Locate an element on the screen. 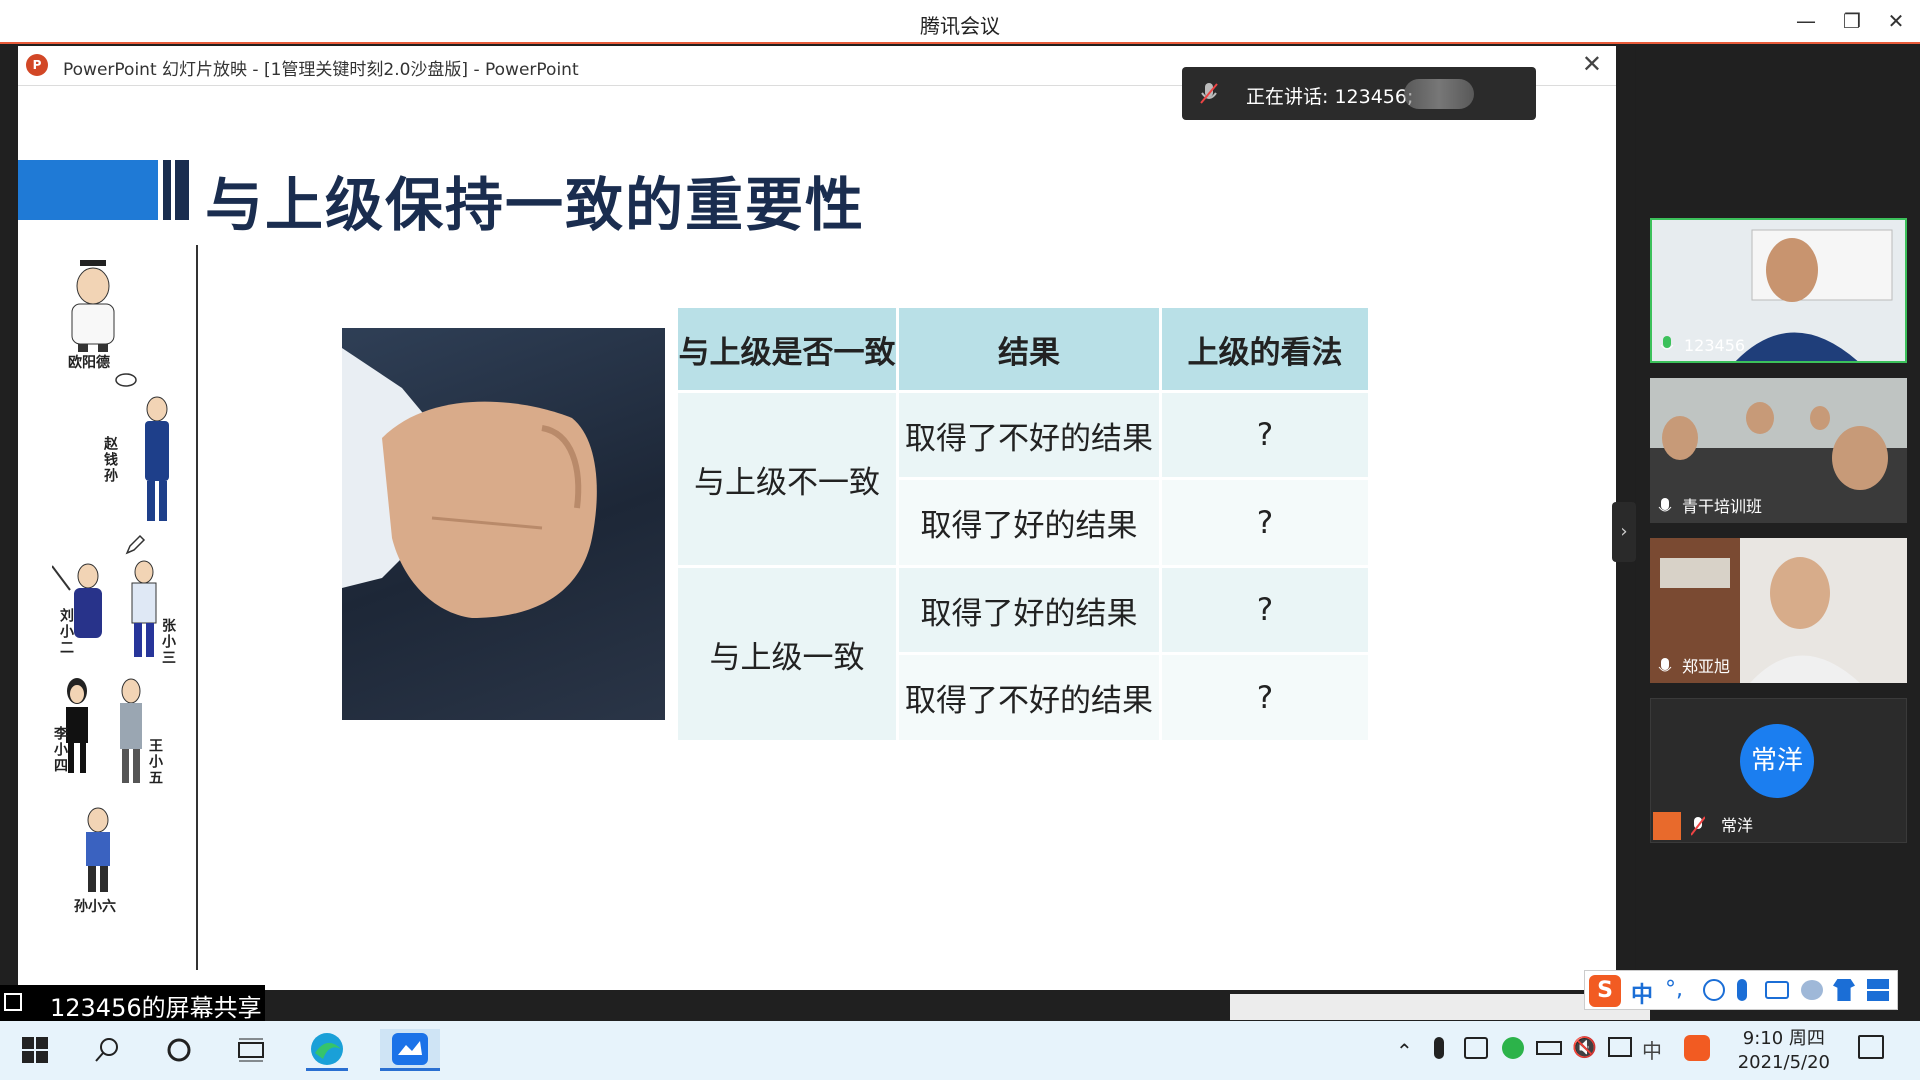 The width and height of the screenshot is (1920, 1080). clock-date: 2021/5/20 is located at coordinates (1783, 1062).